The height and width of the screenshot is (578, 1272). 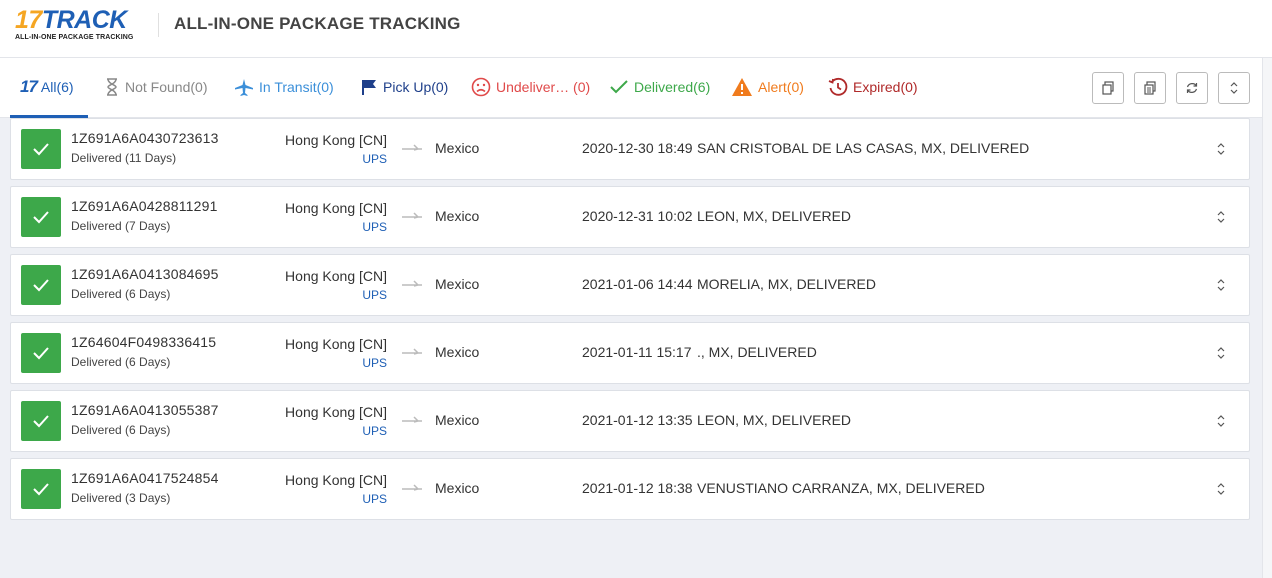 I want to click on clipboard-icon, so click(x=1150, y=88).